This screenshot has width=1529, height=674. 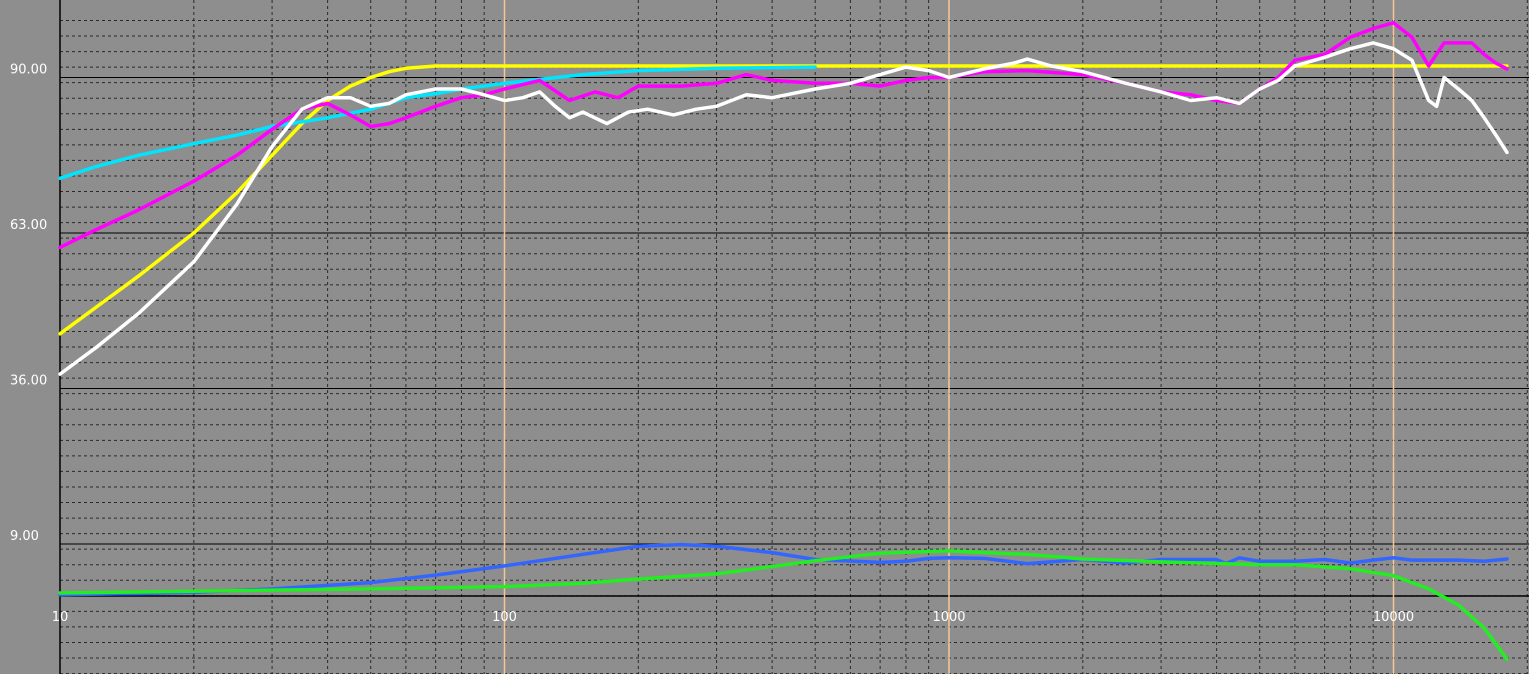 I want to click on y-tick-label: 63.00, so click(x=28, y=225).